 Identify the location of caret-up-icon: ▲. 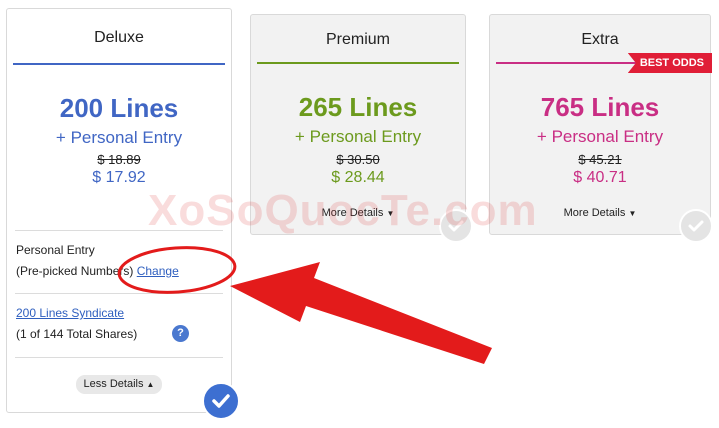
(150, 384).